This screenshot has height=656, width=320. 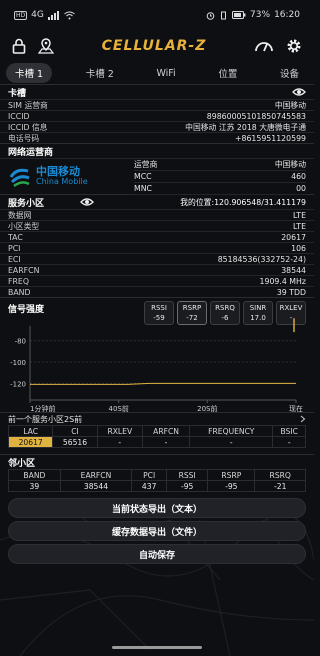 What do you see at coordinates (143, 188) in the screenshot?
I see `row-key: MNC` at bounding box center [143, 188].